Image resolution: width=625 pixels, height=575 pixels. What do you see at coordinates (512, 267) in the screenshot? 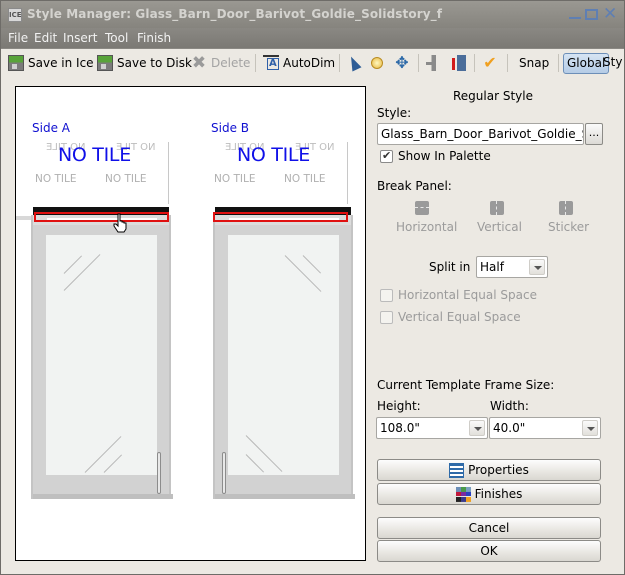
I see `split-in-dropdown: Half` at bounding box center [512, 267].